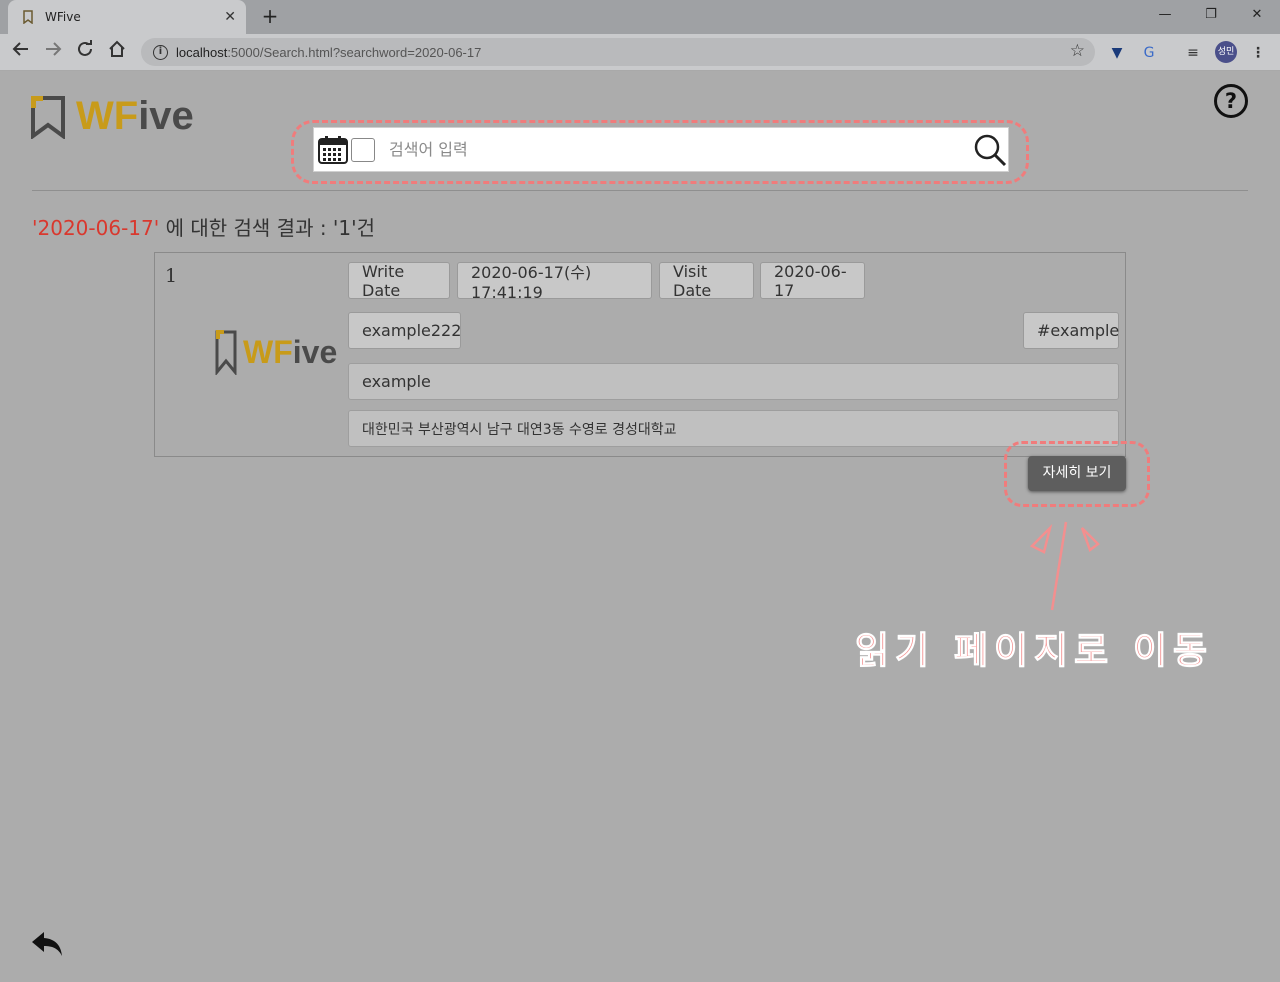 This screenshot has height=982, width=1280. I want to click on result-index: 1, so click(171, 276).